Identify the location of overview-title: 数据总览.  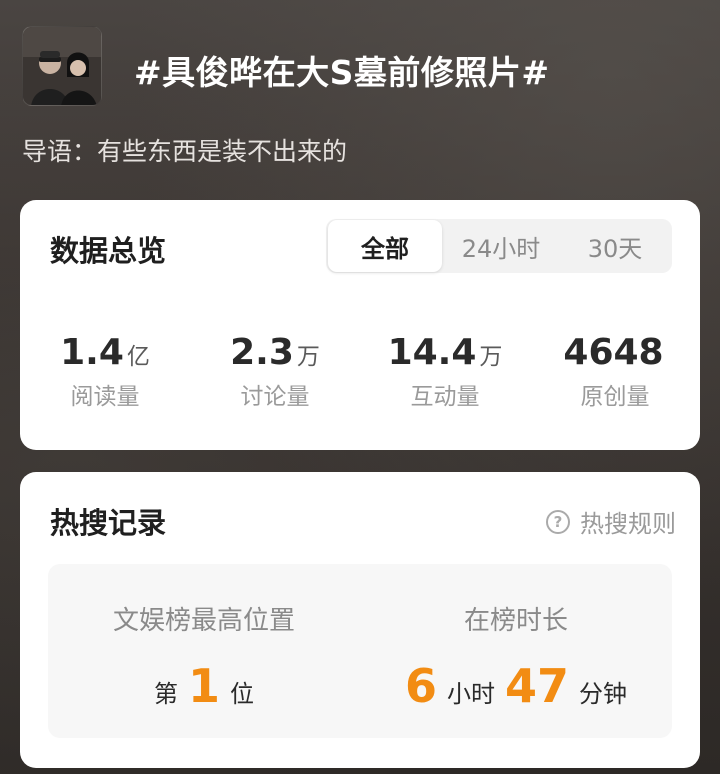
(108, 251).